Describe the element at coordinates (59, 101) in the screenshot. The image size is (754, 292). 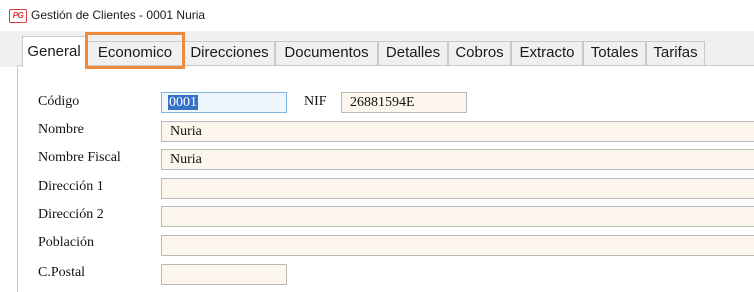
I see `codigo-label: Código` at that location.